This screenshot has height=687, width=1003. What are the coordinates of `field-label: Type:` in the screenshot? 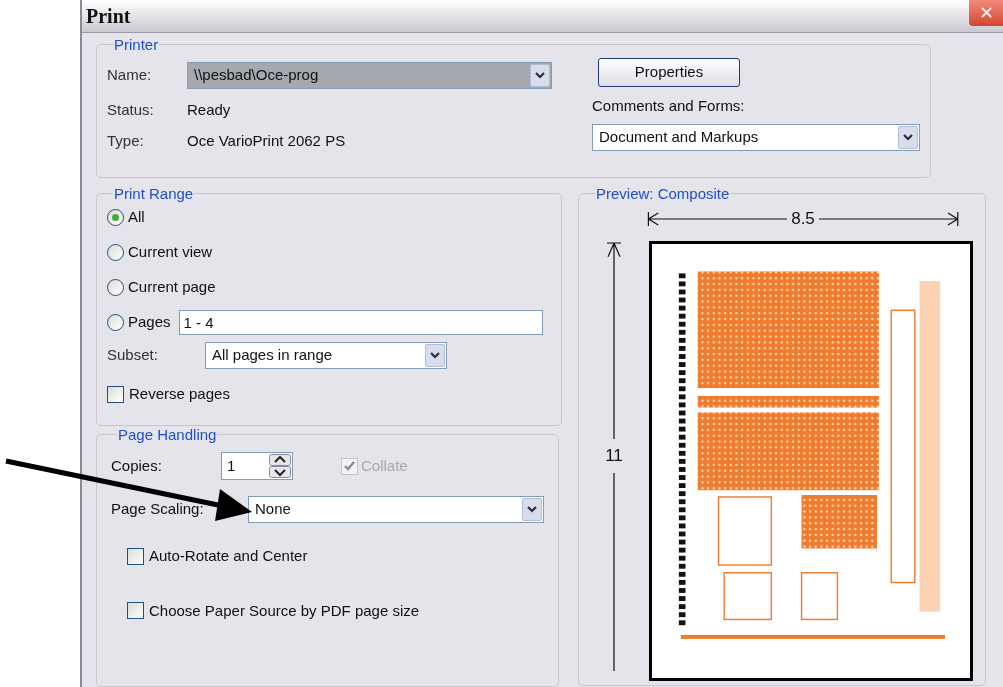 It's located at (126, 140).